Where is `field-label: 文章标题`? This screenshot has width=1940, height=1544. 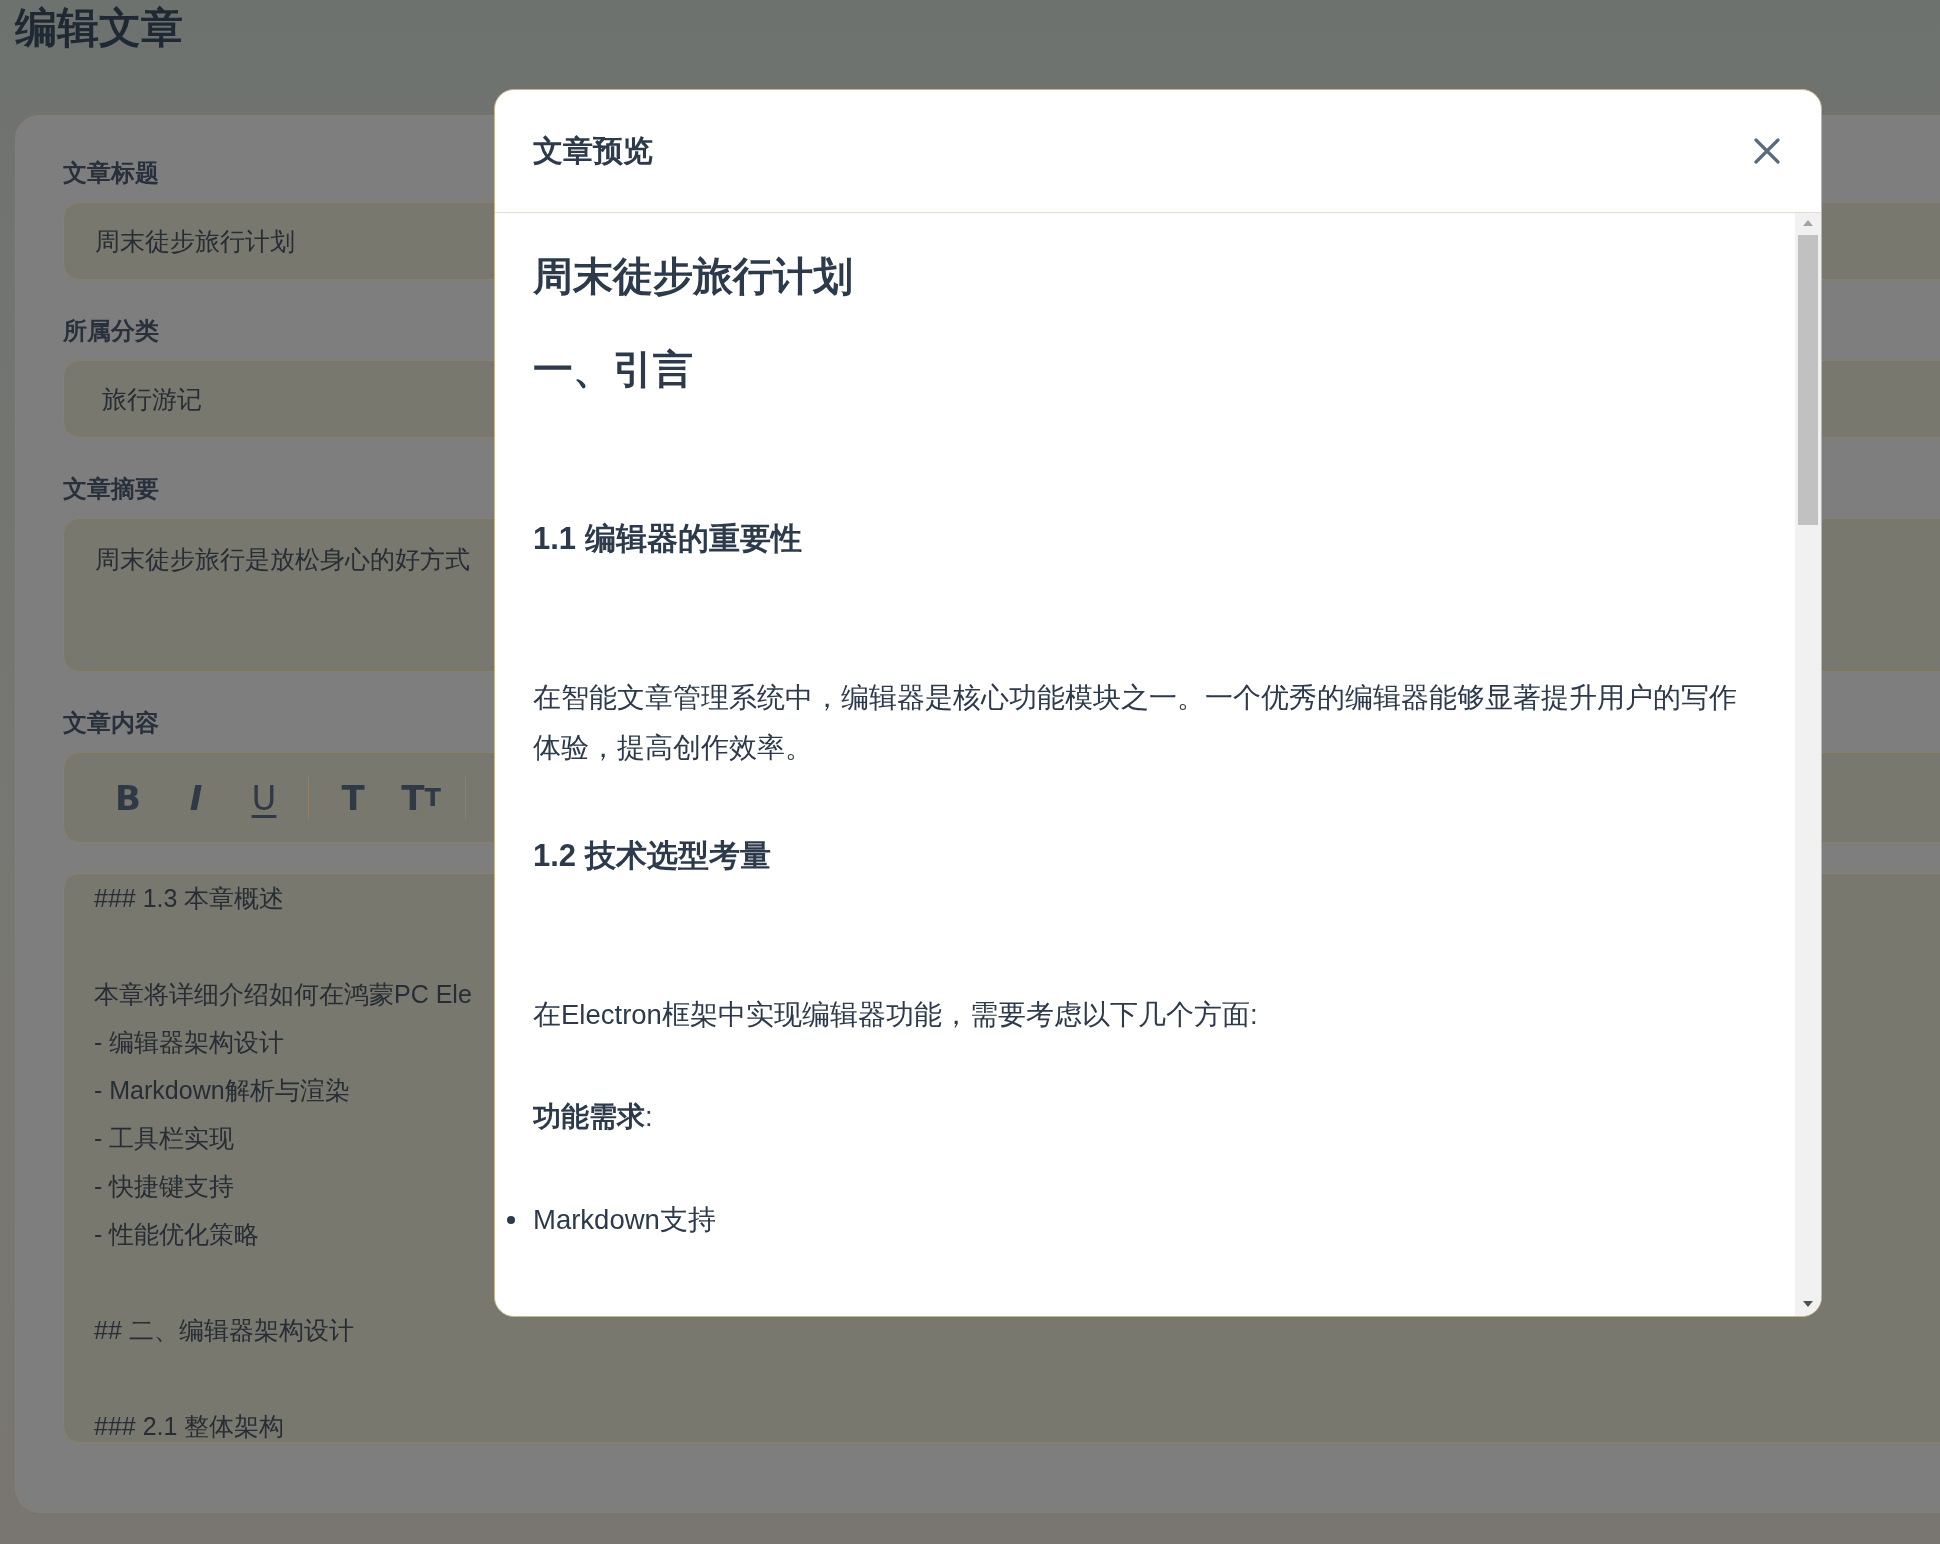
field-label: 文章标题 is located at coordinates (111, 173).